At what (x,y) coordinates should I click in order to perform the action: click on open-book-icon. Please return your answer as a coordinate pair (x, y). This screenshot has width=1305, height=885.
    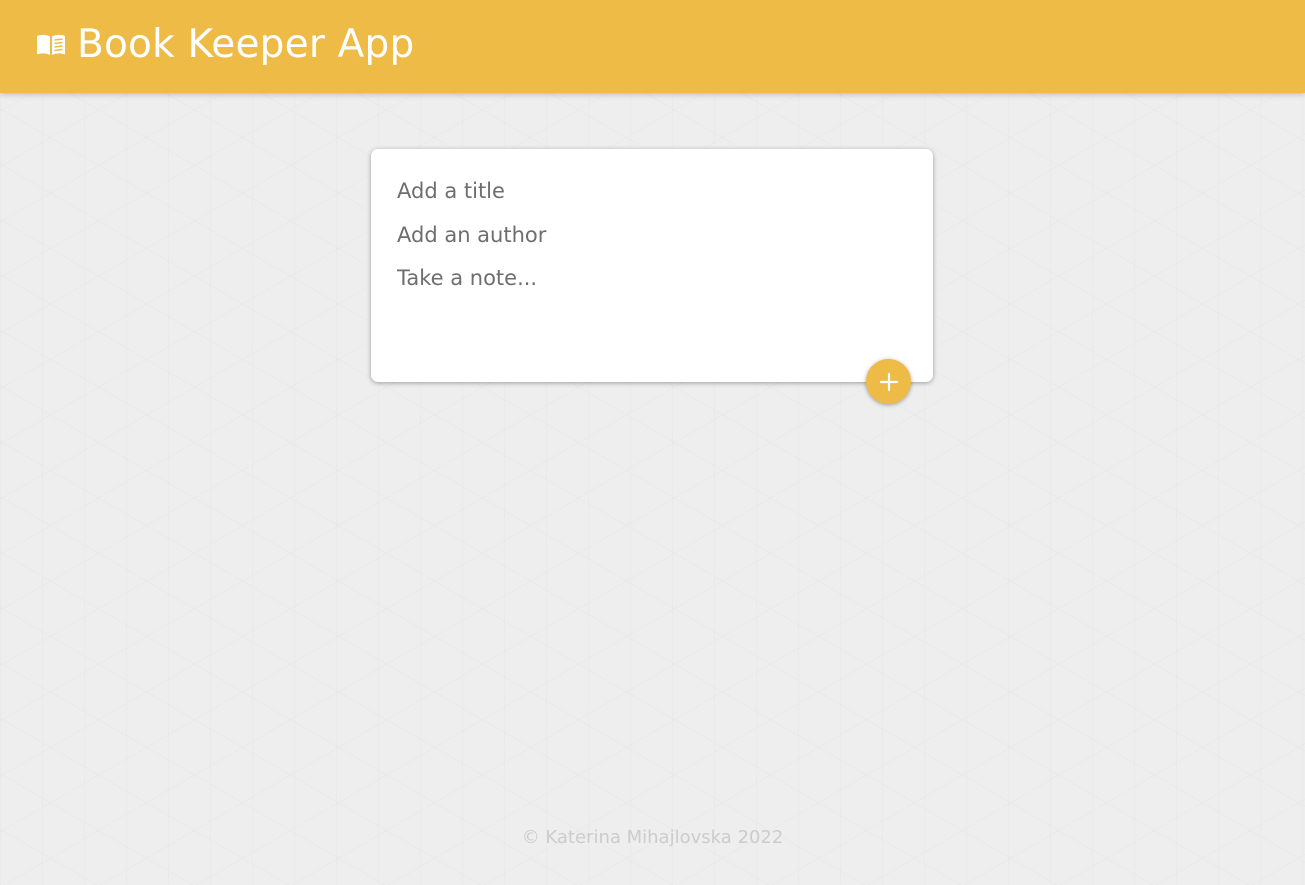
    Looking at the image, I should click on (51, 45).